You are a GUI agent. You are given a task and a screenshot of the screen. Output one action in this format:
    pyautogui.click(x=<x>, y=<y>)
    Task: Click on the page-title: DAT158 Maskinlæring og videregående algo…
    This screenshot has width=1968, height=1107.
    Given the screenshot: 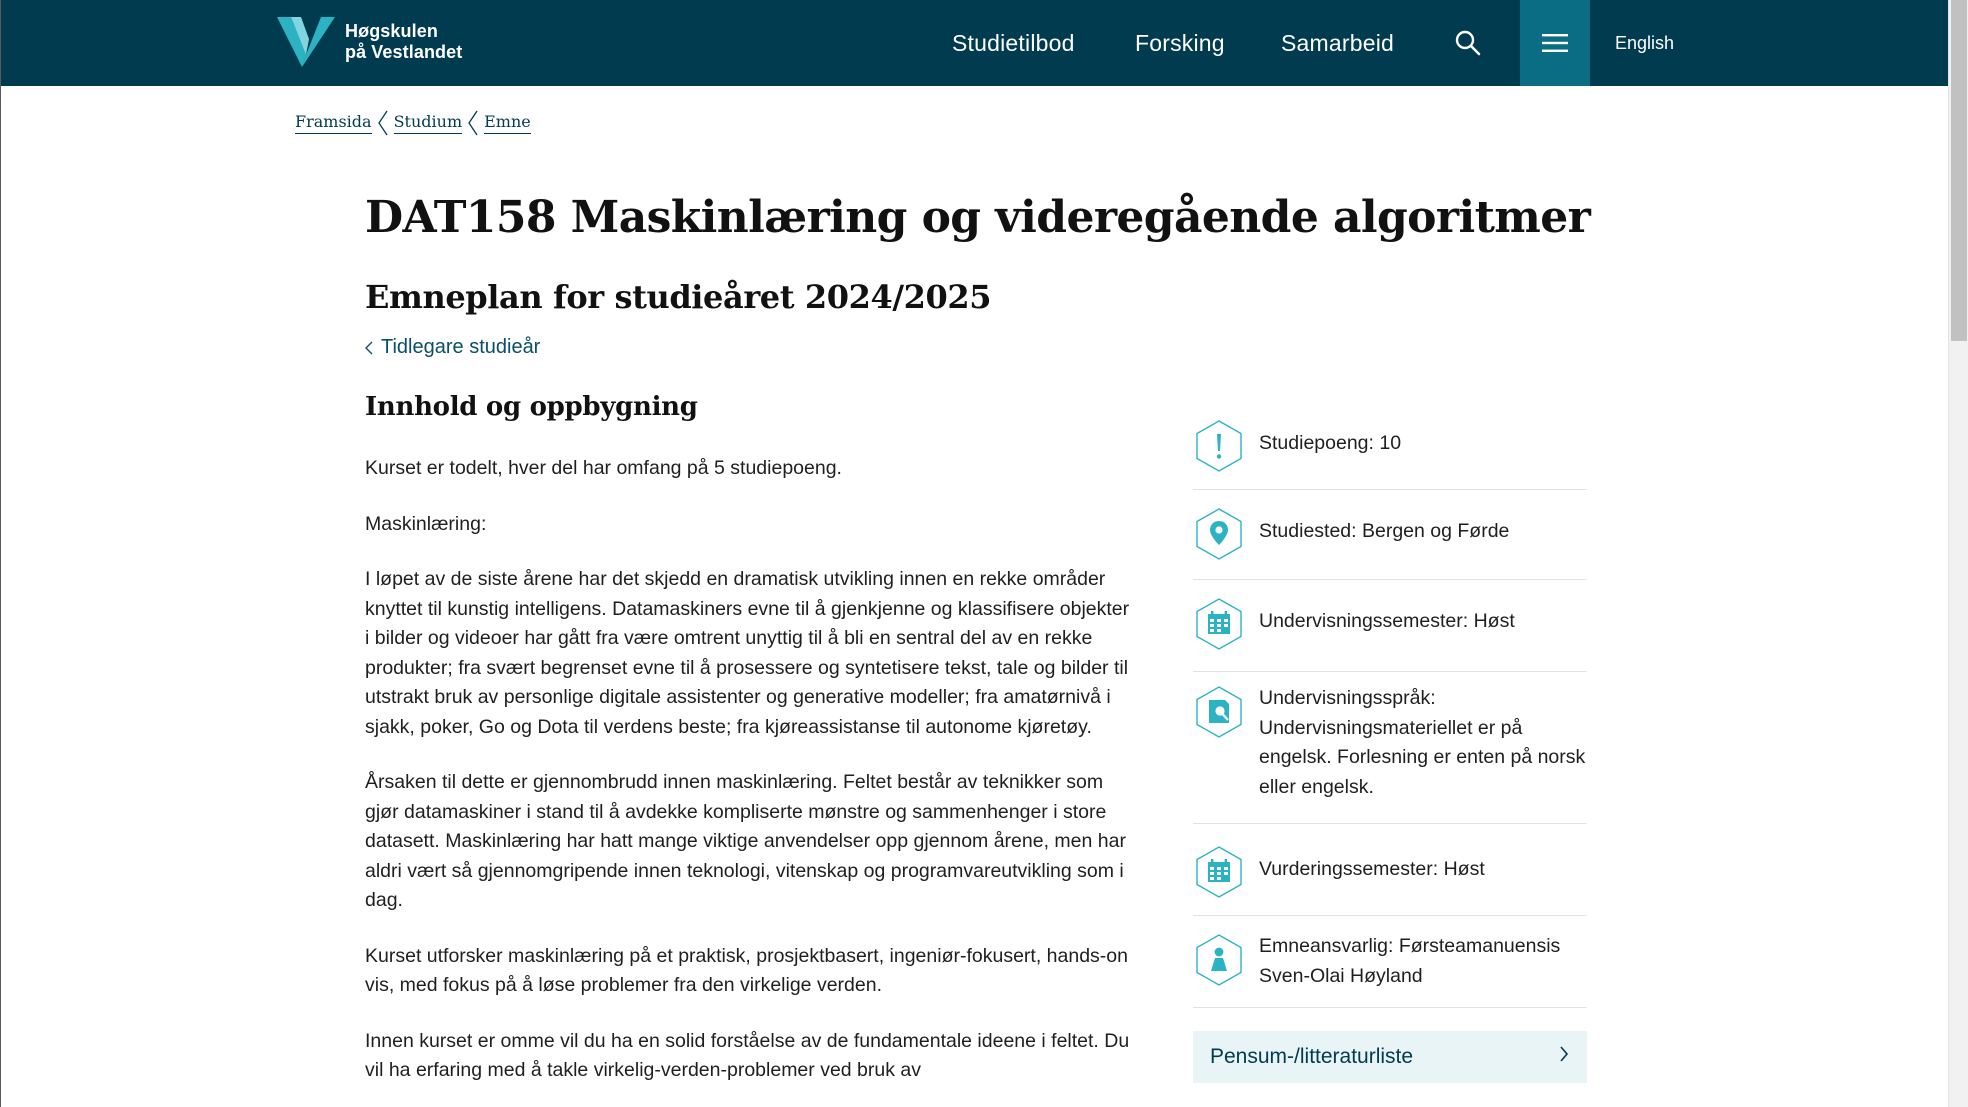 What is the action you would take?
    pyautogui.click(x=978, y=217)
    